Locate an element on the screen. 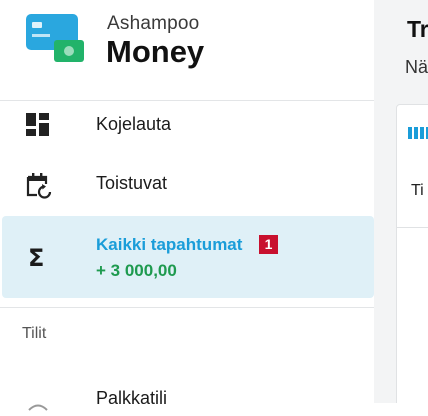 Image resolution: width=428 pixels, height=416 pixels. recurring-calendar-icon is located at coordinates (38, 185).